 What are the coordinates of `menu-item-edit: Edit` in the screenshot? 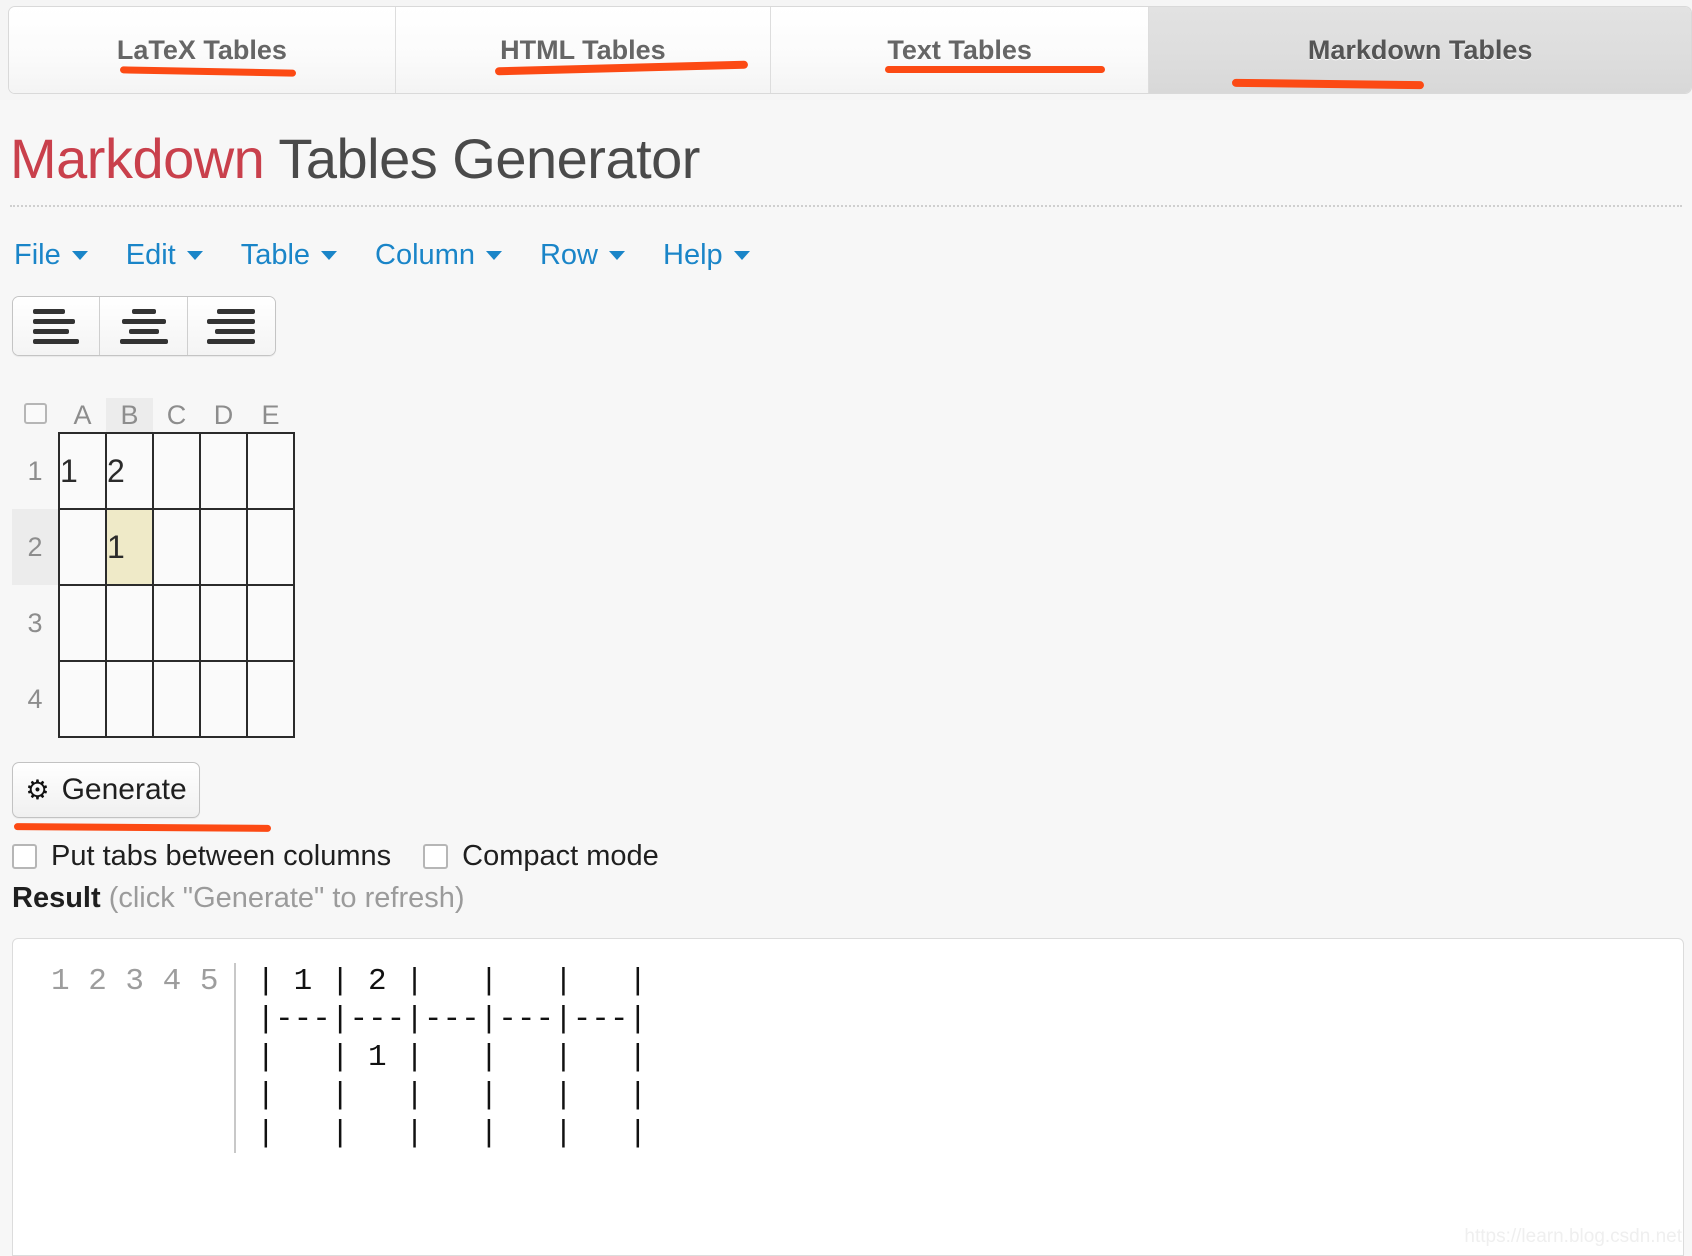 It's located at (164, 255).